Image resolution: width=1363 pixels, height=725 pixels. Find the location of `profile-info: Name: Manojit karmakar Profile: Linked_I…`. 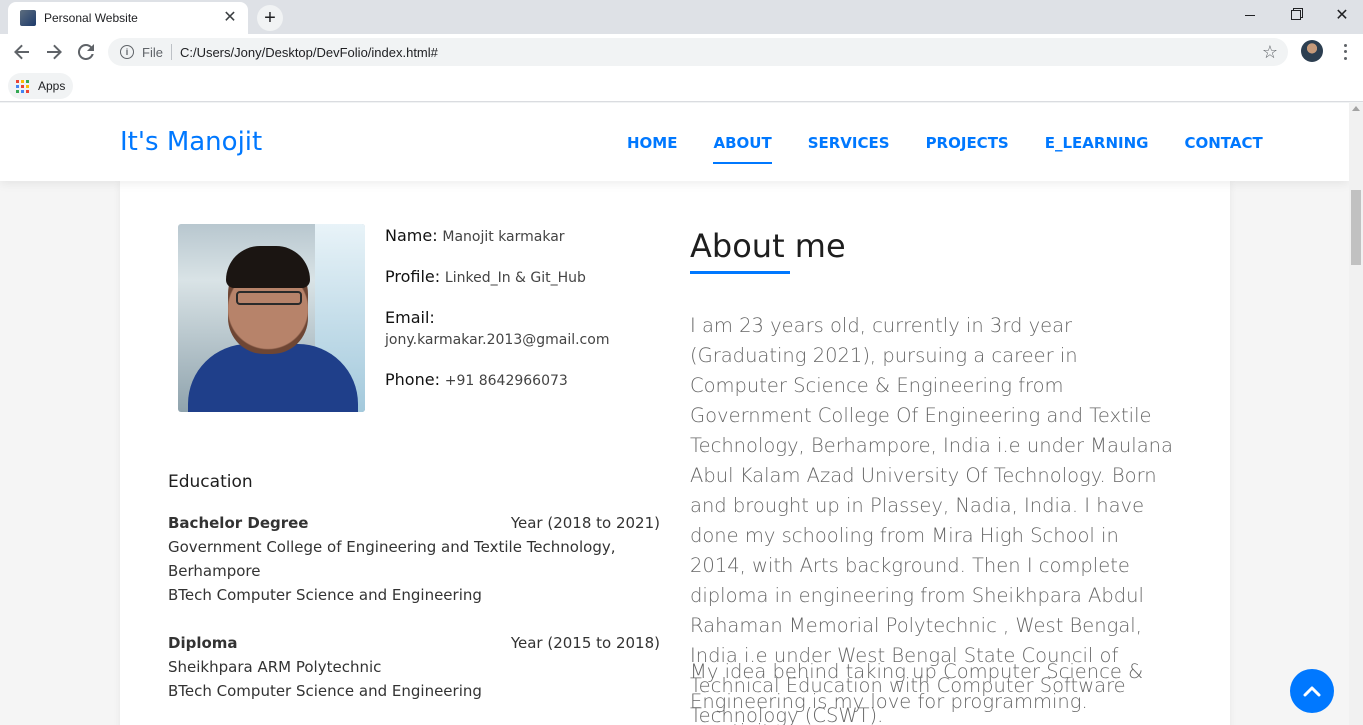

profile-info: Name: Manojit karmakar Profile: Linked_I… is located at coordinates (515, 317).